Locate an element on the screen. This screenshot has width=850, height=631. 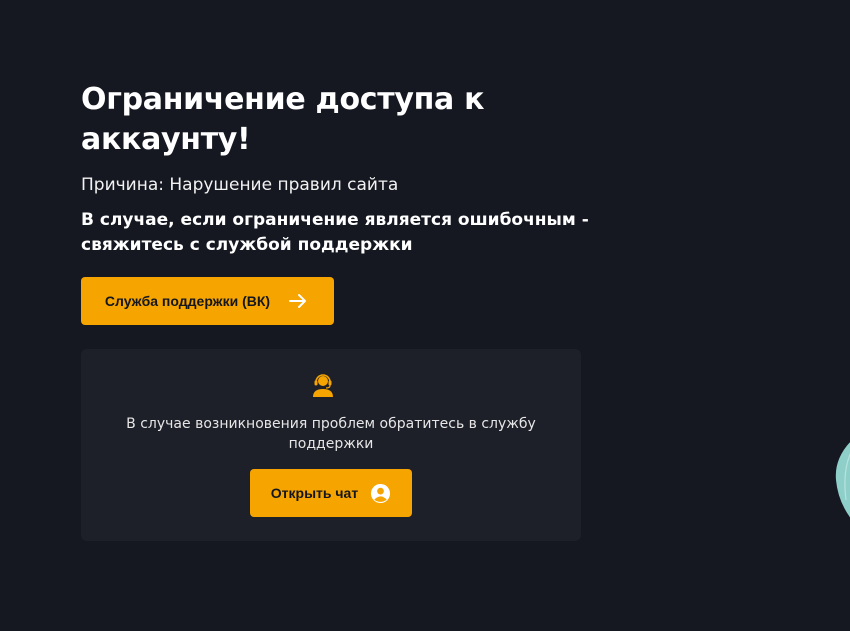
support-agent-icon is located at coordinates (323, 385).